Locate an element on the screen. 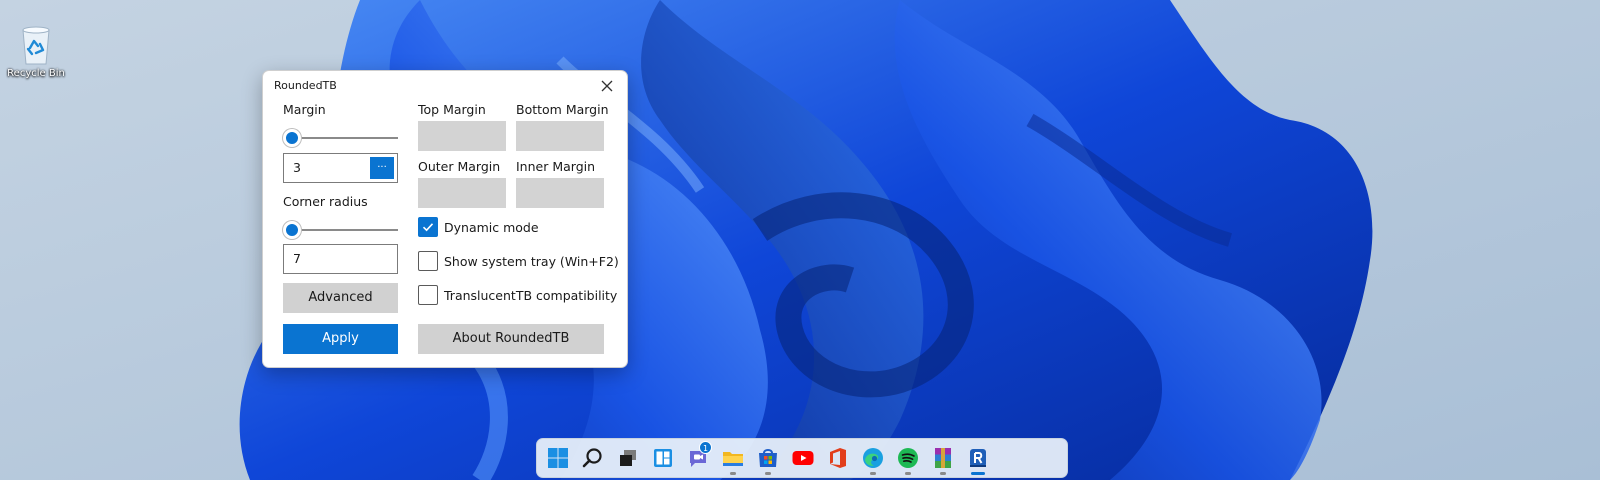 The image size is (1600, 480). inner-margin-field is located at coordinates (560, 193).